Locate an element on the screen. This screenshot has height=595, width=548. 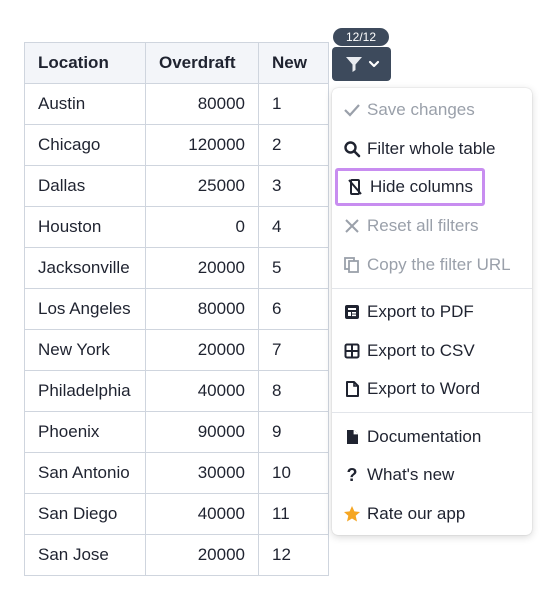
column-header-location: Location is located at coordinates (85, 63).